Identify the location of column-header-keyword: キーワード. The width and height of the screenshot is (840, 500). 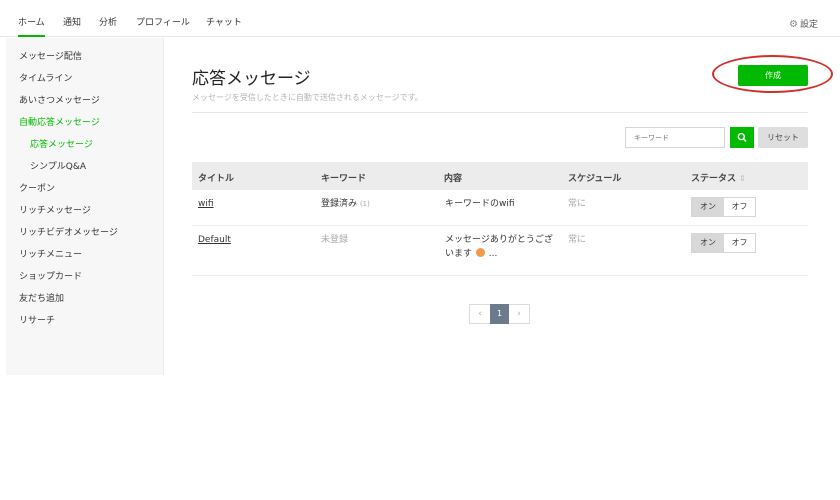
(344, 179).